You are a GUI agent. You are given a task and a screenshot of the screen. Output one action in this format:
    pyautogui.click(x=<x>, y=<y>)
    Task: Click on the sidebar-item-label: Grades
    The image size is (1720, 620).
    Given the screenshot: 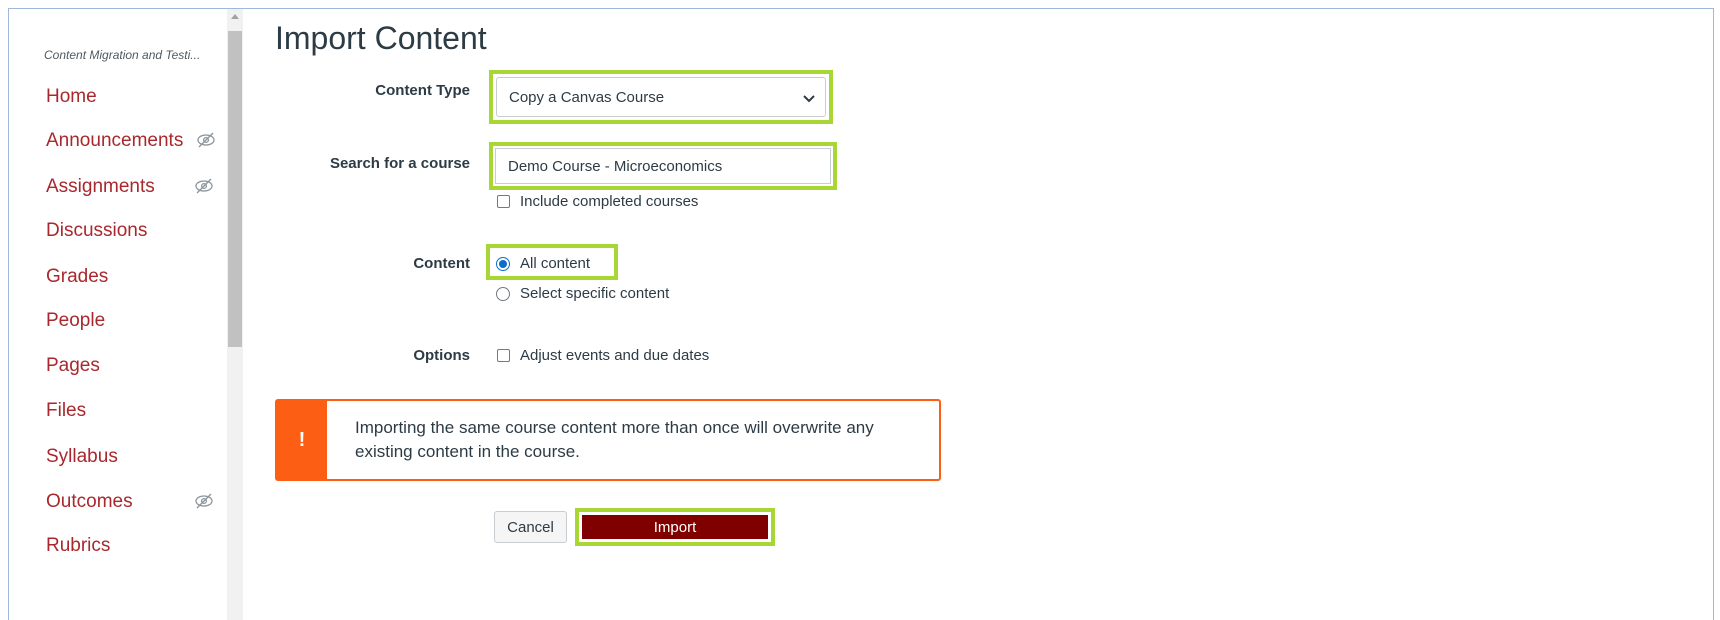 What is the action you would take?
    pyautogui.click(x=77, y=276)
    